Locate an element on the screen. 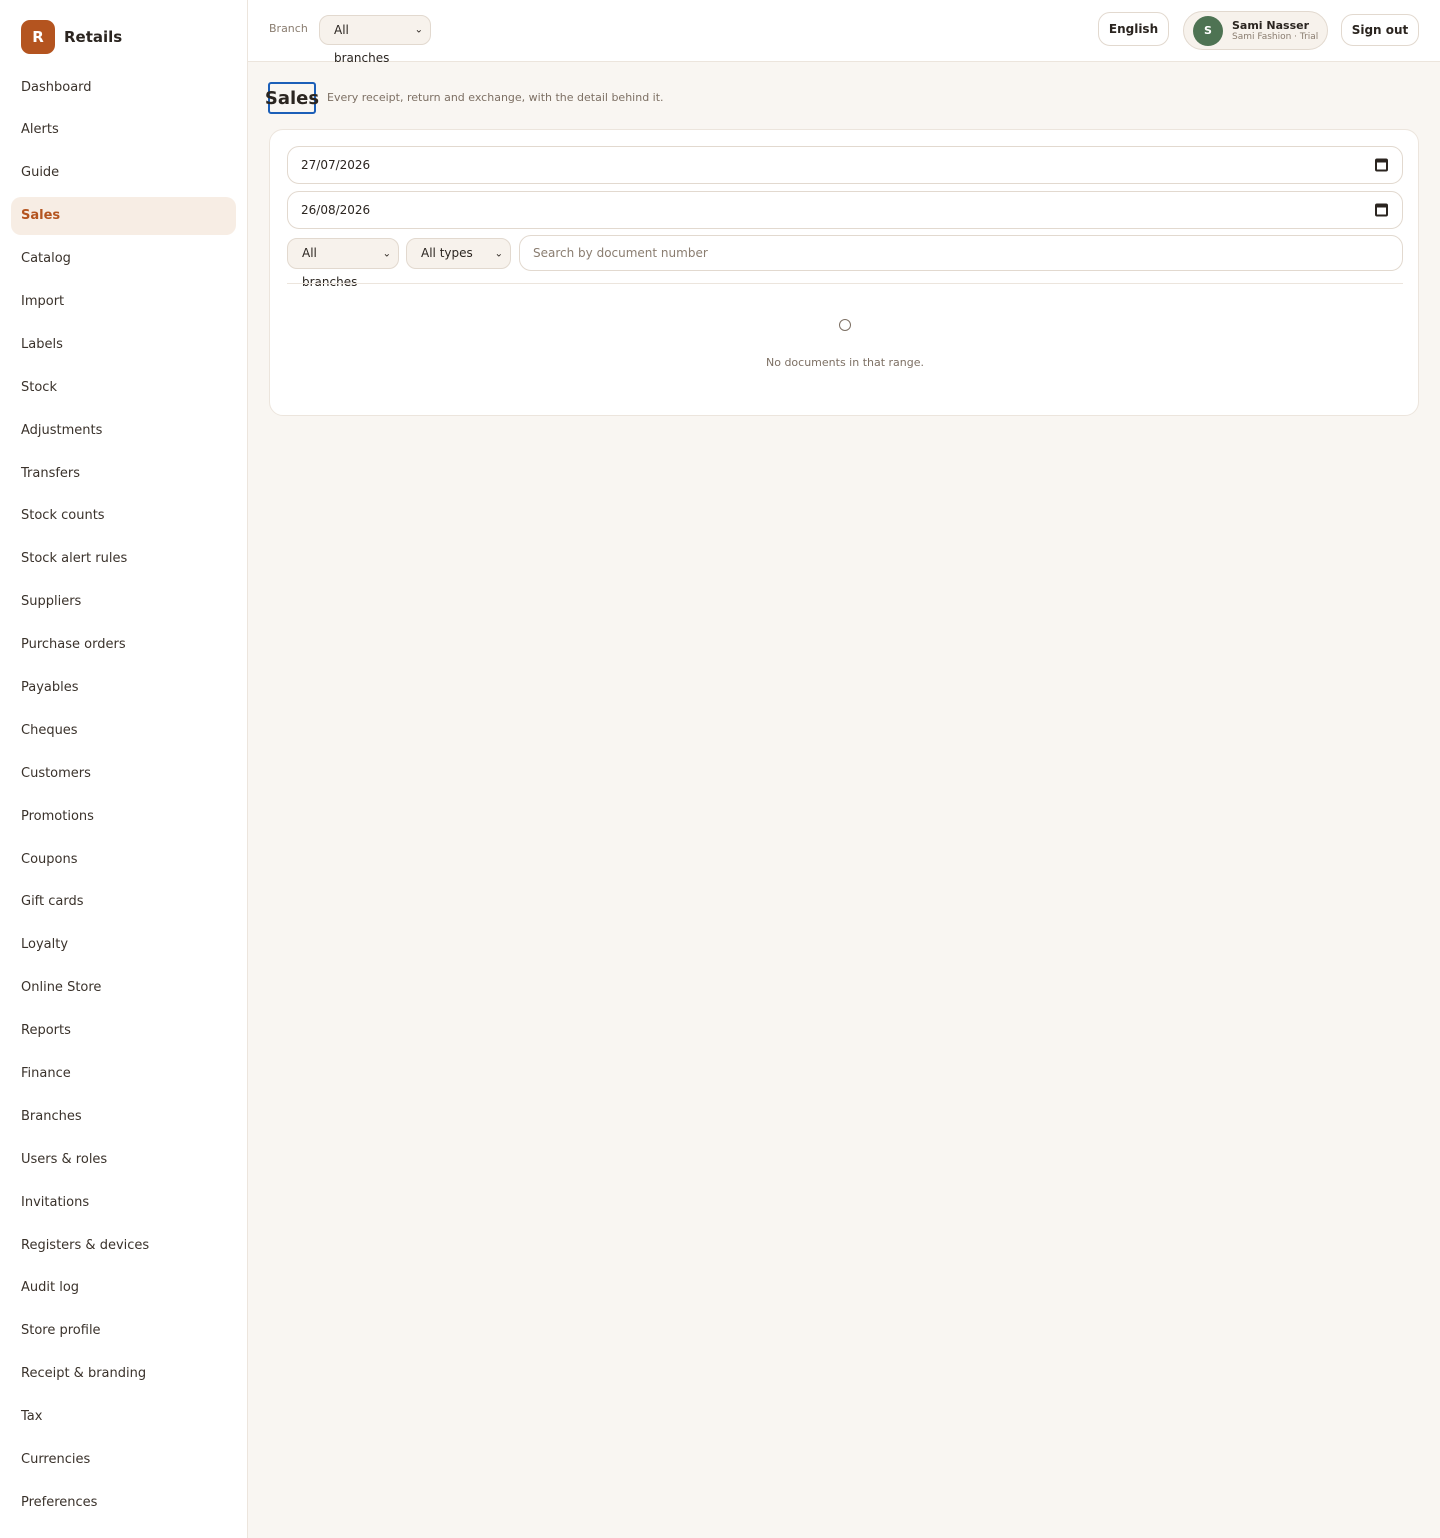 The image size is (1440, 1538). sidebar-item-purchase-orders: Purchase orders is located at coordinates (123, 645).